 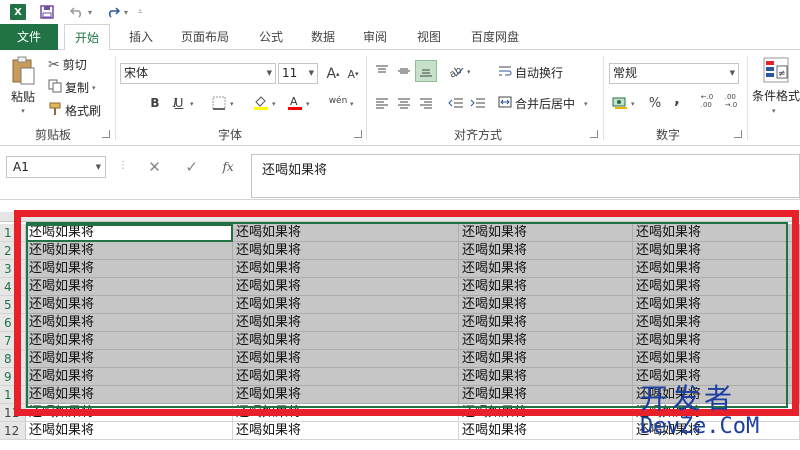 I want to click on merge-center-button: 合并后居中 ▾, so click(x=543, y=103).